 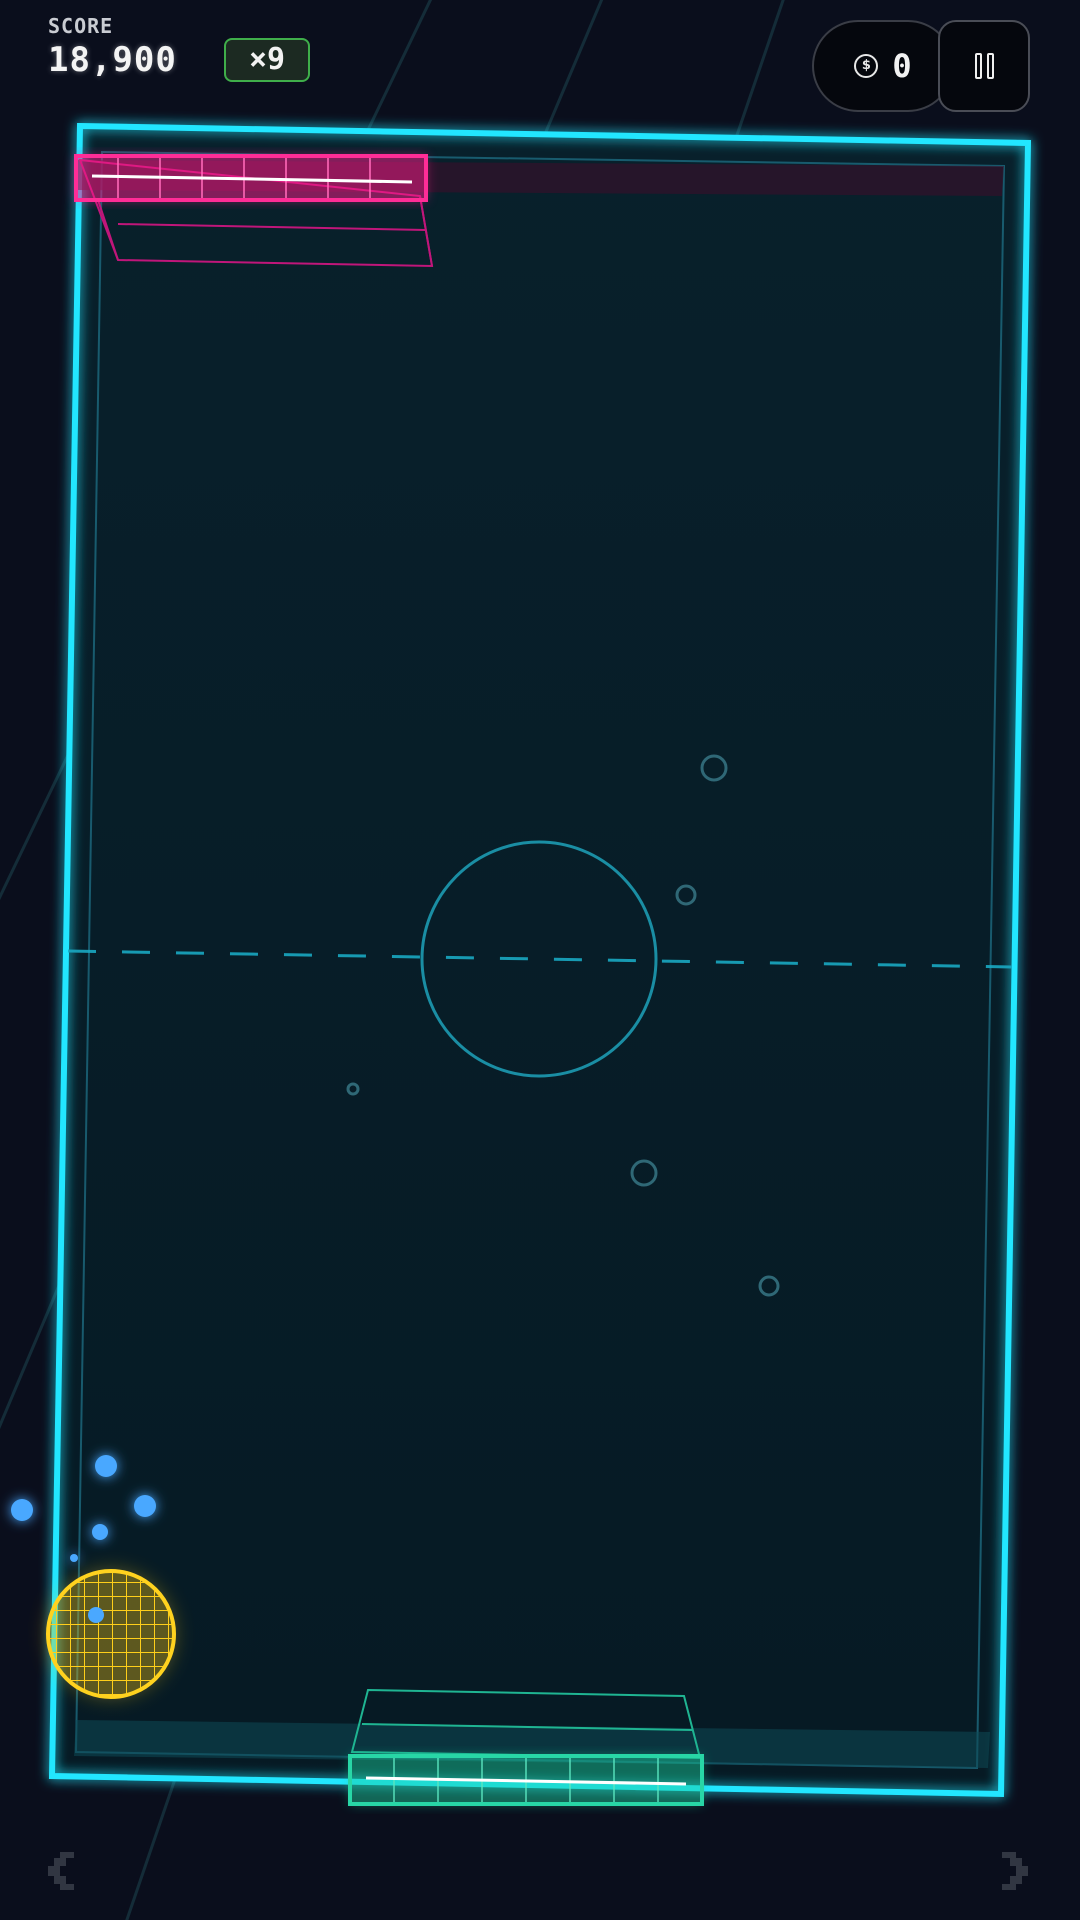 What do you see at coordinates (990, 66) in the screenshot?
I see `pause-icon-bar` at bounding box center [990, 66].